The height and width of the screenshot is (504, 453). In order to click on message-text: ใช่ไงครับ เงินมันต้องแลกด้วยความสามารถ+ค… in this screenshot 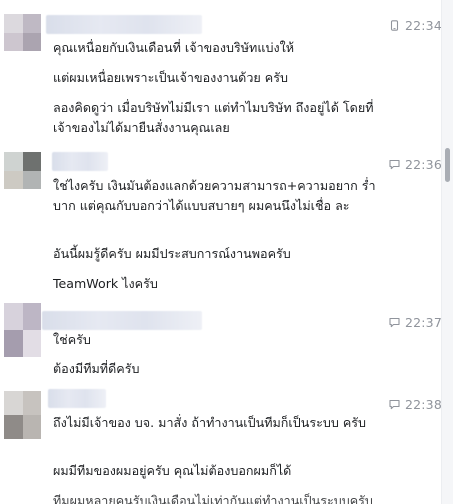, I will do `click(214, 195)`.